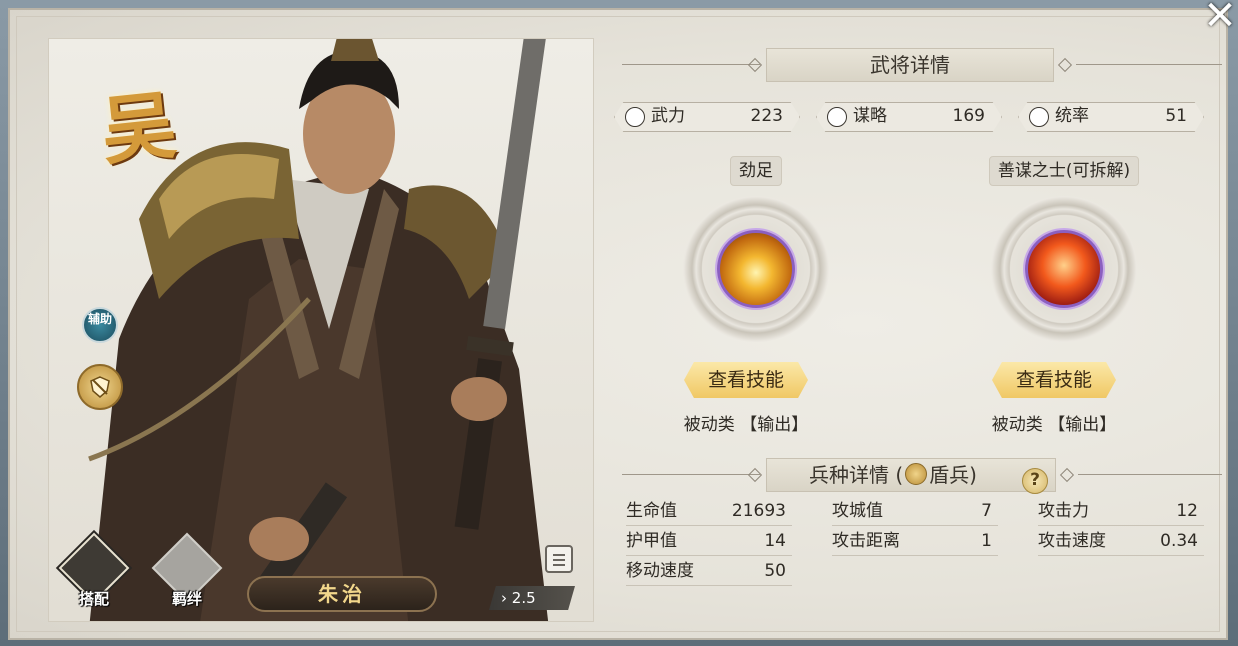 The width and height of the screenshot is (1238, 646). Describe the element at coordinates (856, 475) in the screenshot. I see `troop-title-text: 兵种详情 (` at that location.